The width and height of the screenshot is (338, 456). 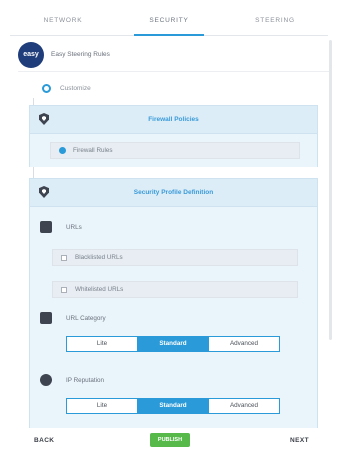 I want to click on tab-bar: NETWORK SECURITY STEERING, so click(x=169, y=23).